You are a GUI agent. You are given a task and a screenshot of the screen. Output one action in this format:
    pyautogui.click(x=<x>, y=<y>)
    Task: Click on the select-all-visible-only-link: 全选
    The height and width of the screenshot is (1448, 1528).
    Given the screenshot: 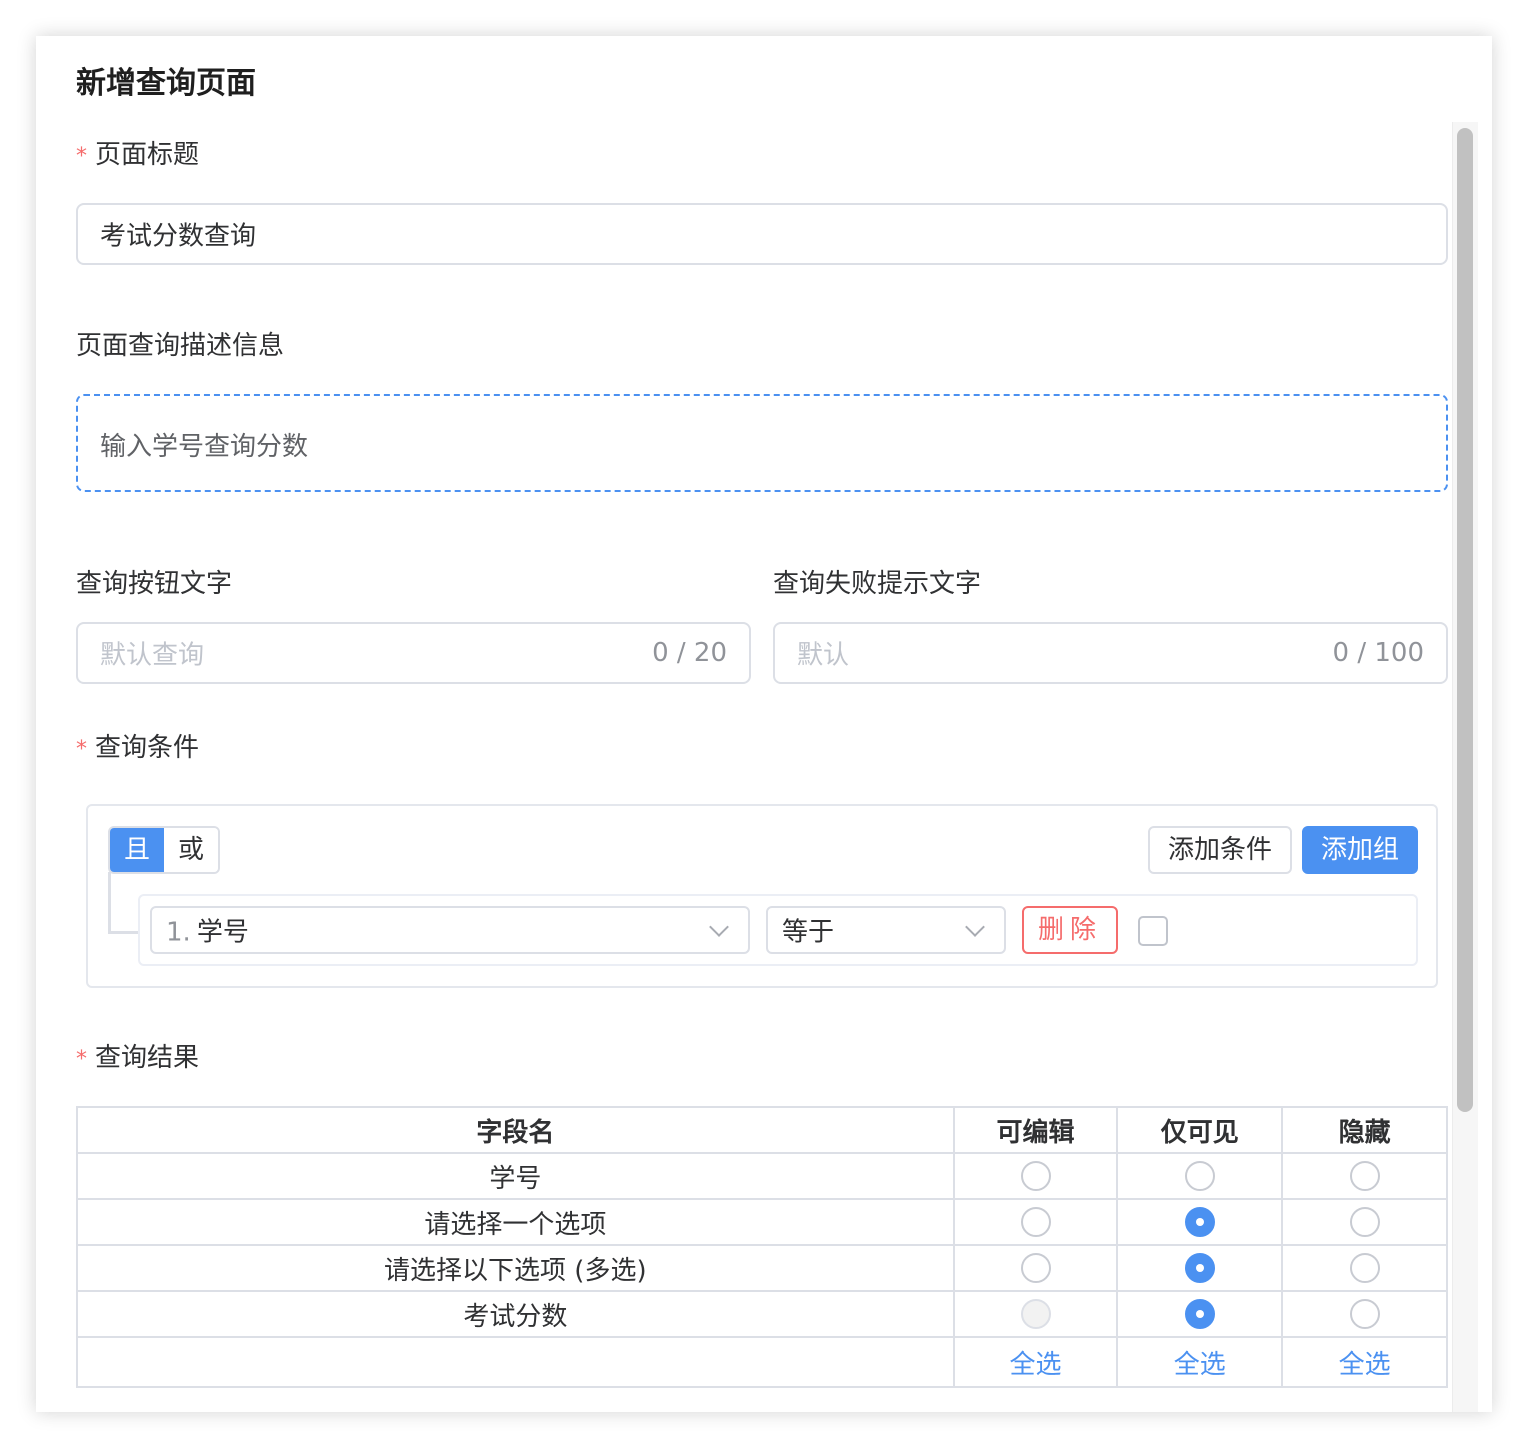 What is the action you would take?
    pyautogui.click(x=1200, y=1365)
    